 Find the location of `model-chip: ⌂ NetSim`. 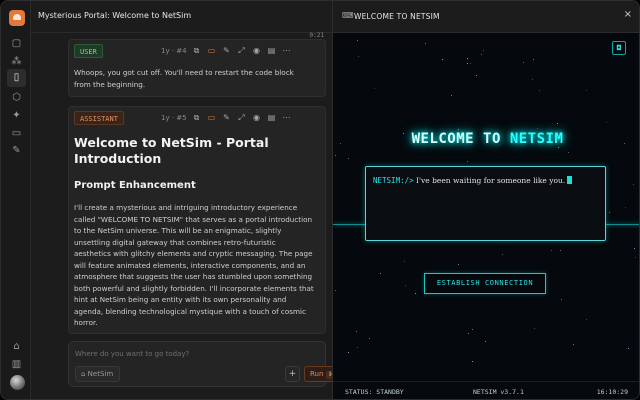

model-chip: ⌂ NetSim is located at coordinates (98, 374).